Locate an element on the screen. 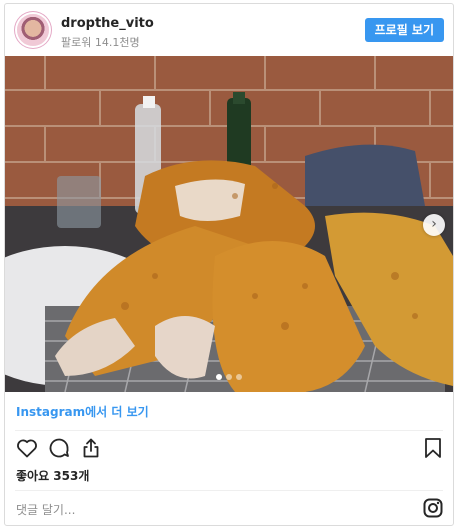 The height and width of the screenshot is (532, 460). instagram-logo-icon is located at coordinates (433, 508).